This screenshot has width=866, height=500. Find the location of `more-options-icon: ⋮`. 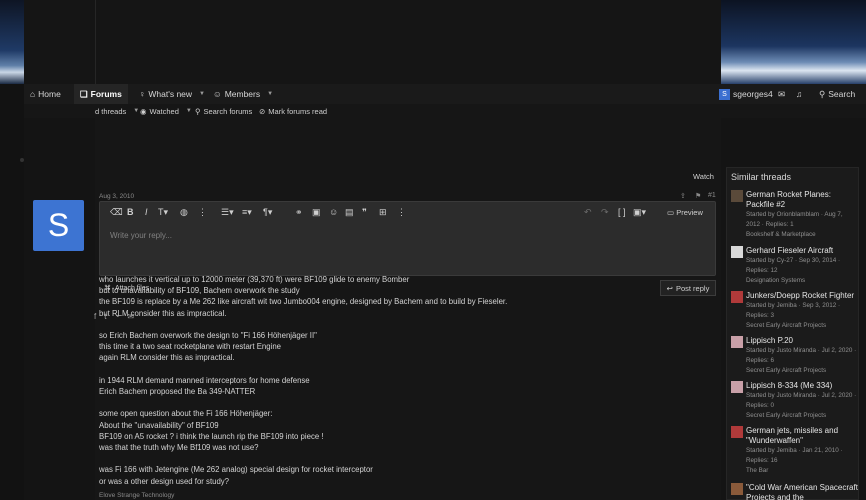

more-options-icon: ⋮ is located at coordinates (202, 212).